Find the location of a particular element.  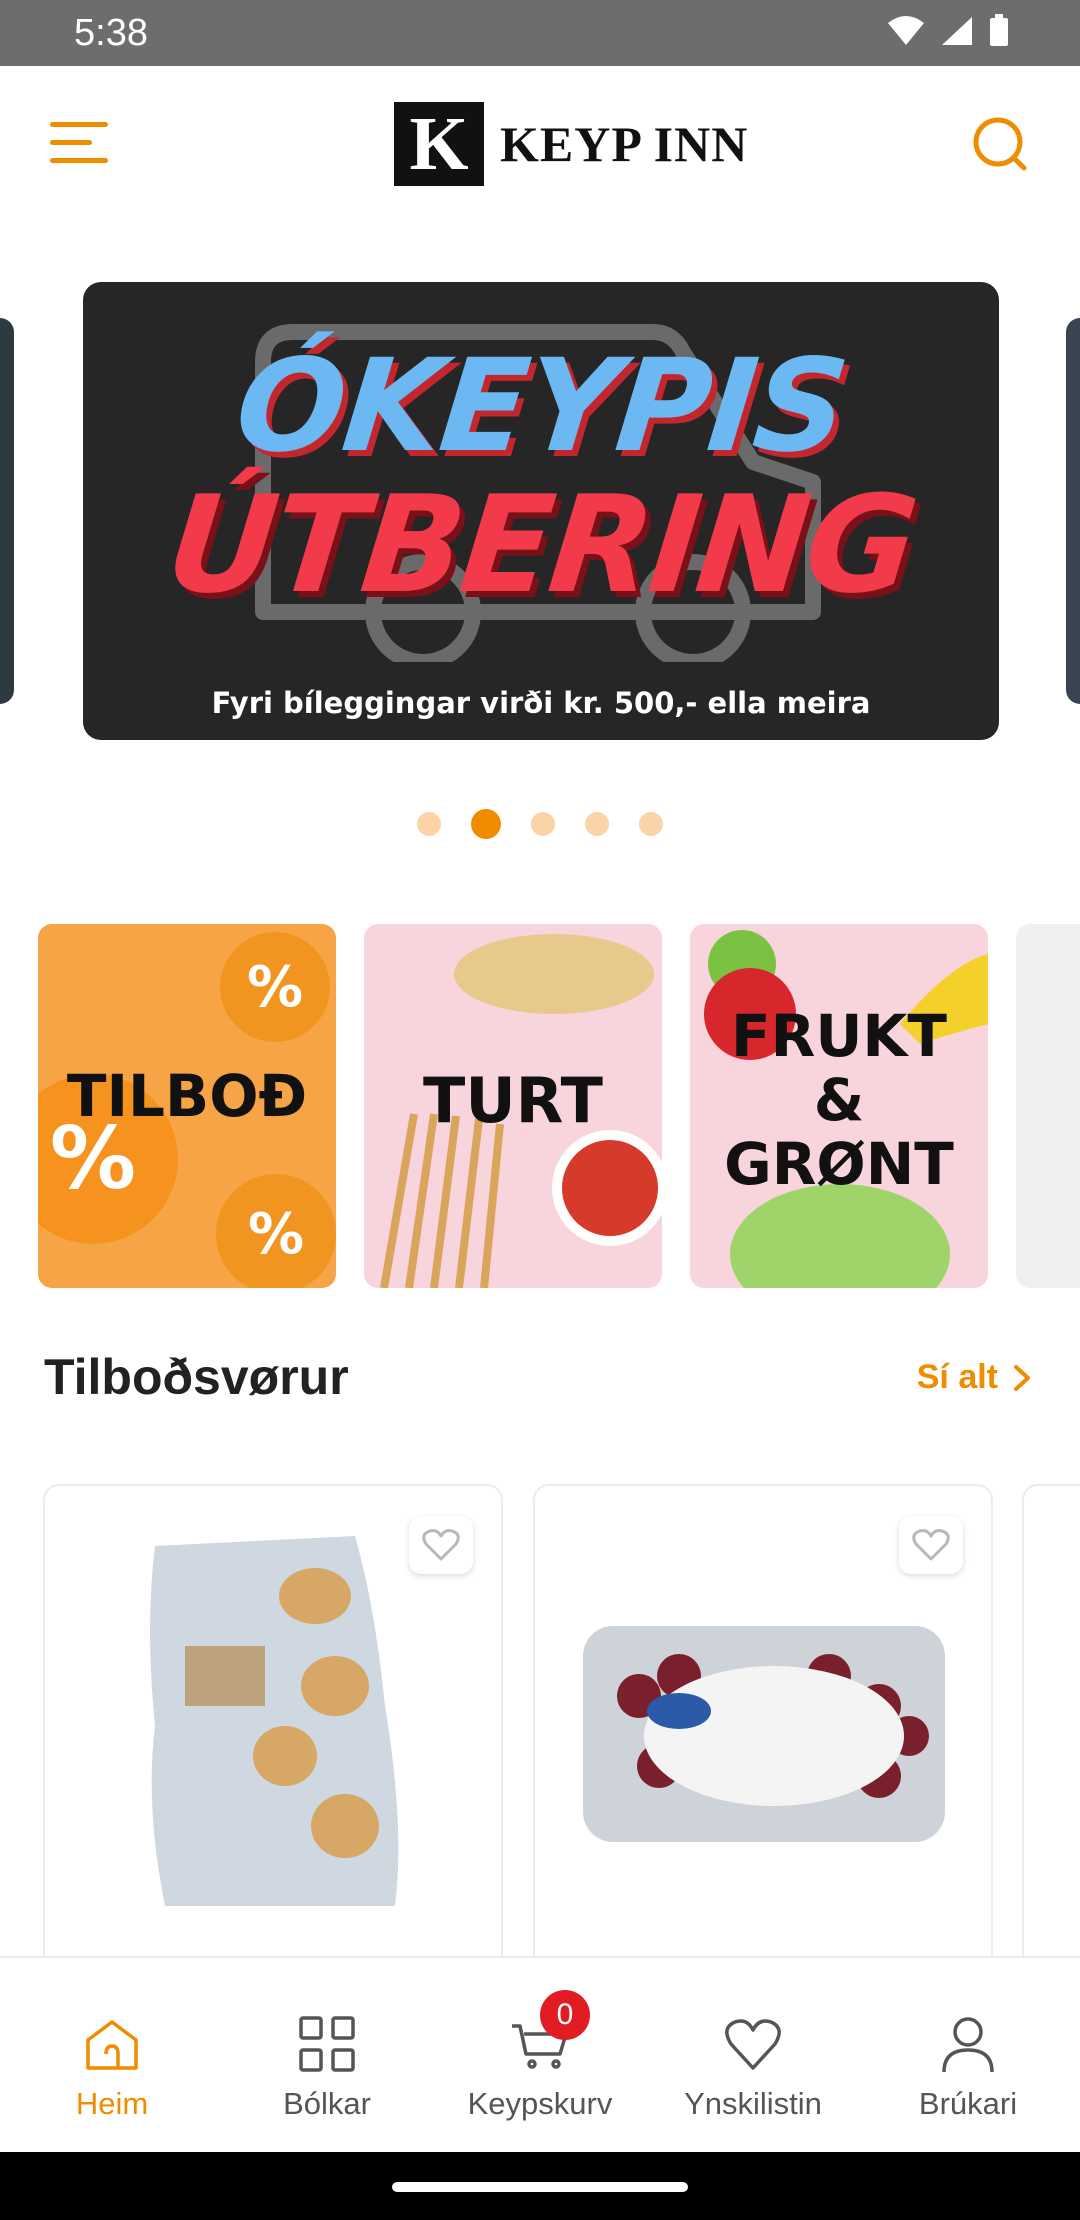

user-icon is located at coordinates (968, 2044).